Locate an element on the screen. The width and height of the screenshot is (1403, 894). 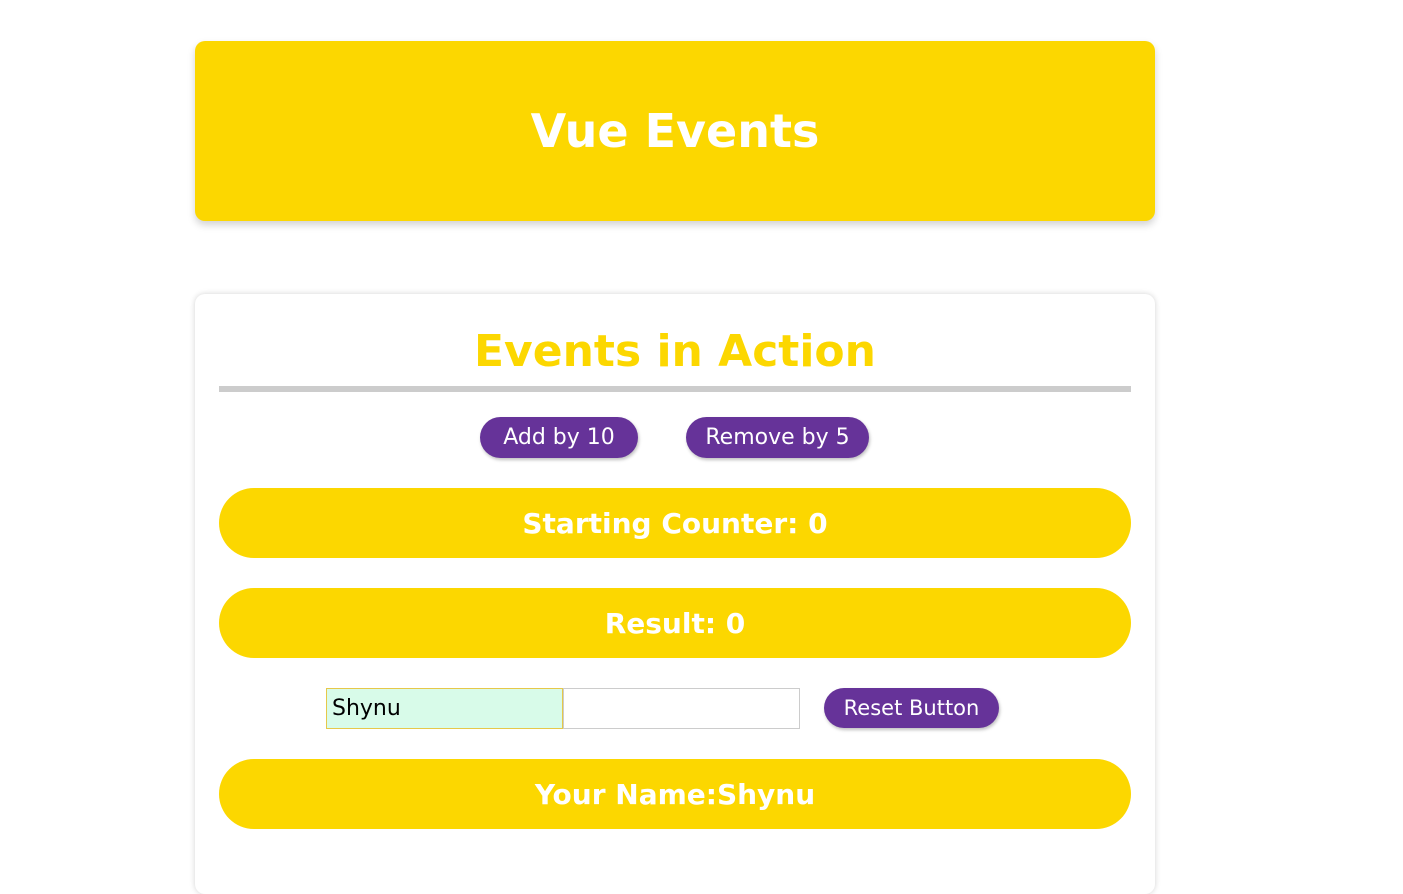
add-by-10-button: Add by 10 is located at coordinates (559, 437).